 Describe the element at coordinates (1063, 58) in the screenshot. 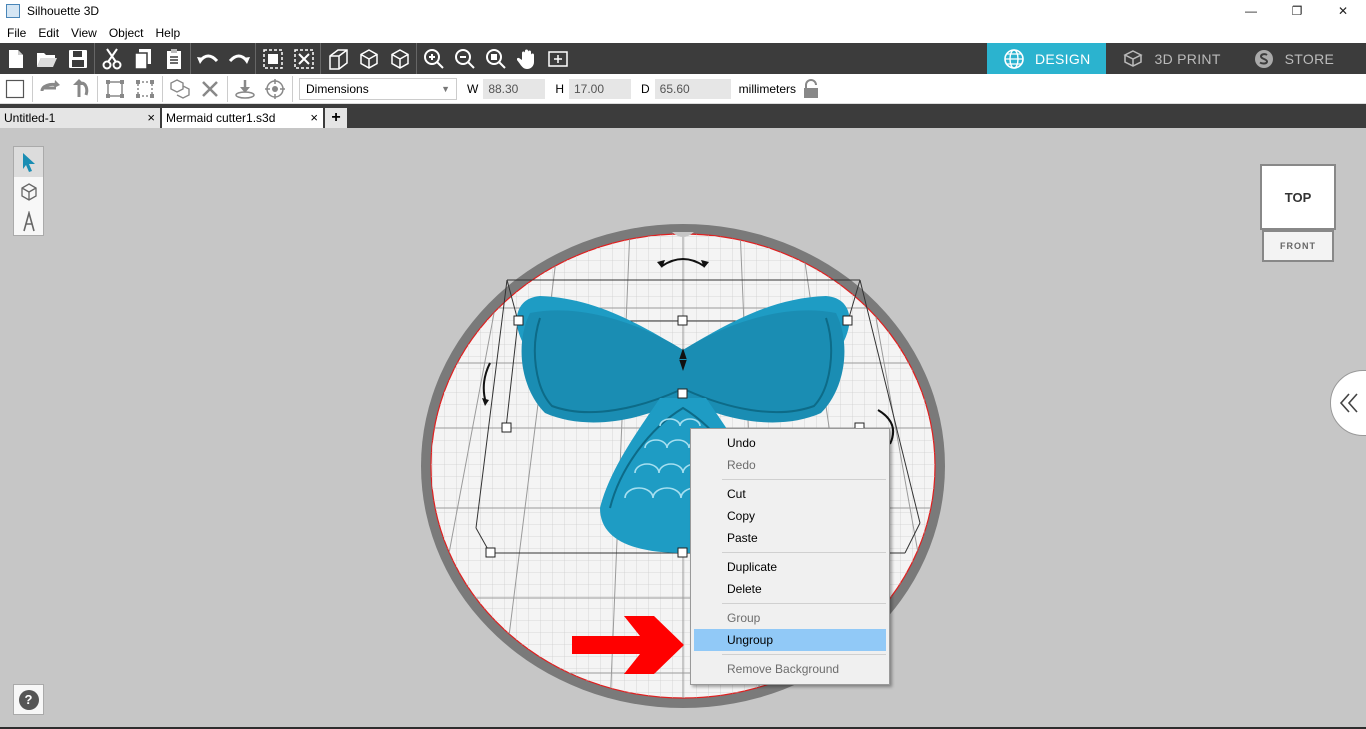

I see `tab-design-label: DESIGN` at that location.